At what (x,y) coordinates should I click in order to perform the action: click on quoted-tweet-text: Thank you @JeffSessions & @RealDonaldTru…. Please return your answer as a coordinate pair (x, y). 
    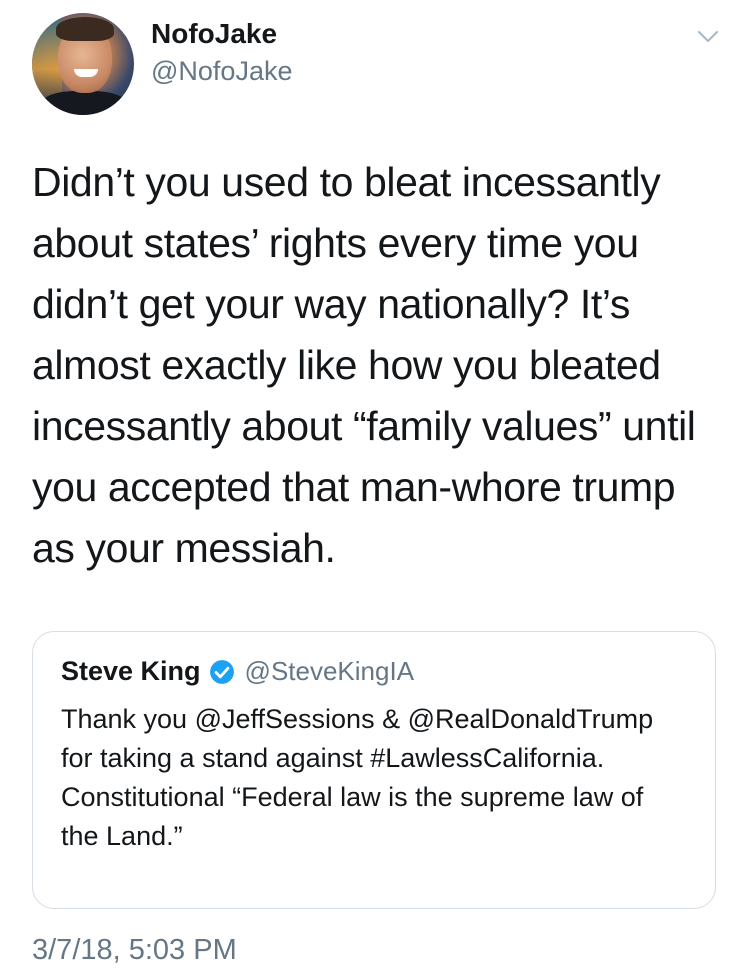
    Looking at the image, I should click on (357, 777).